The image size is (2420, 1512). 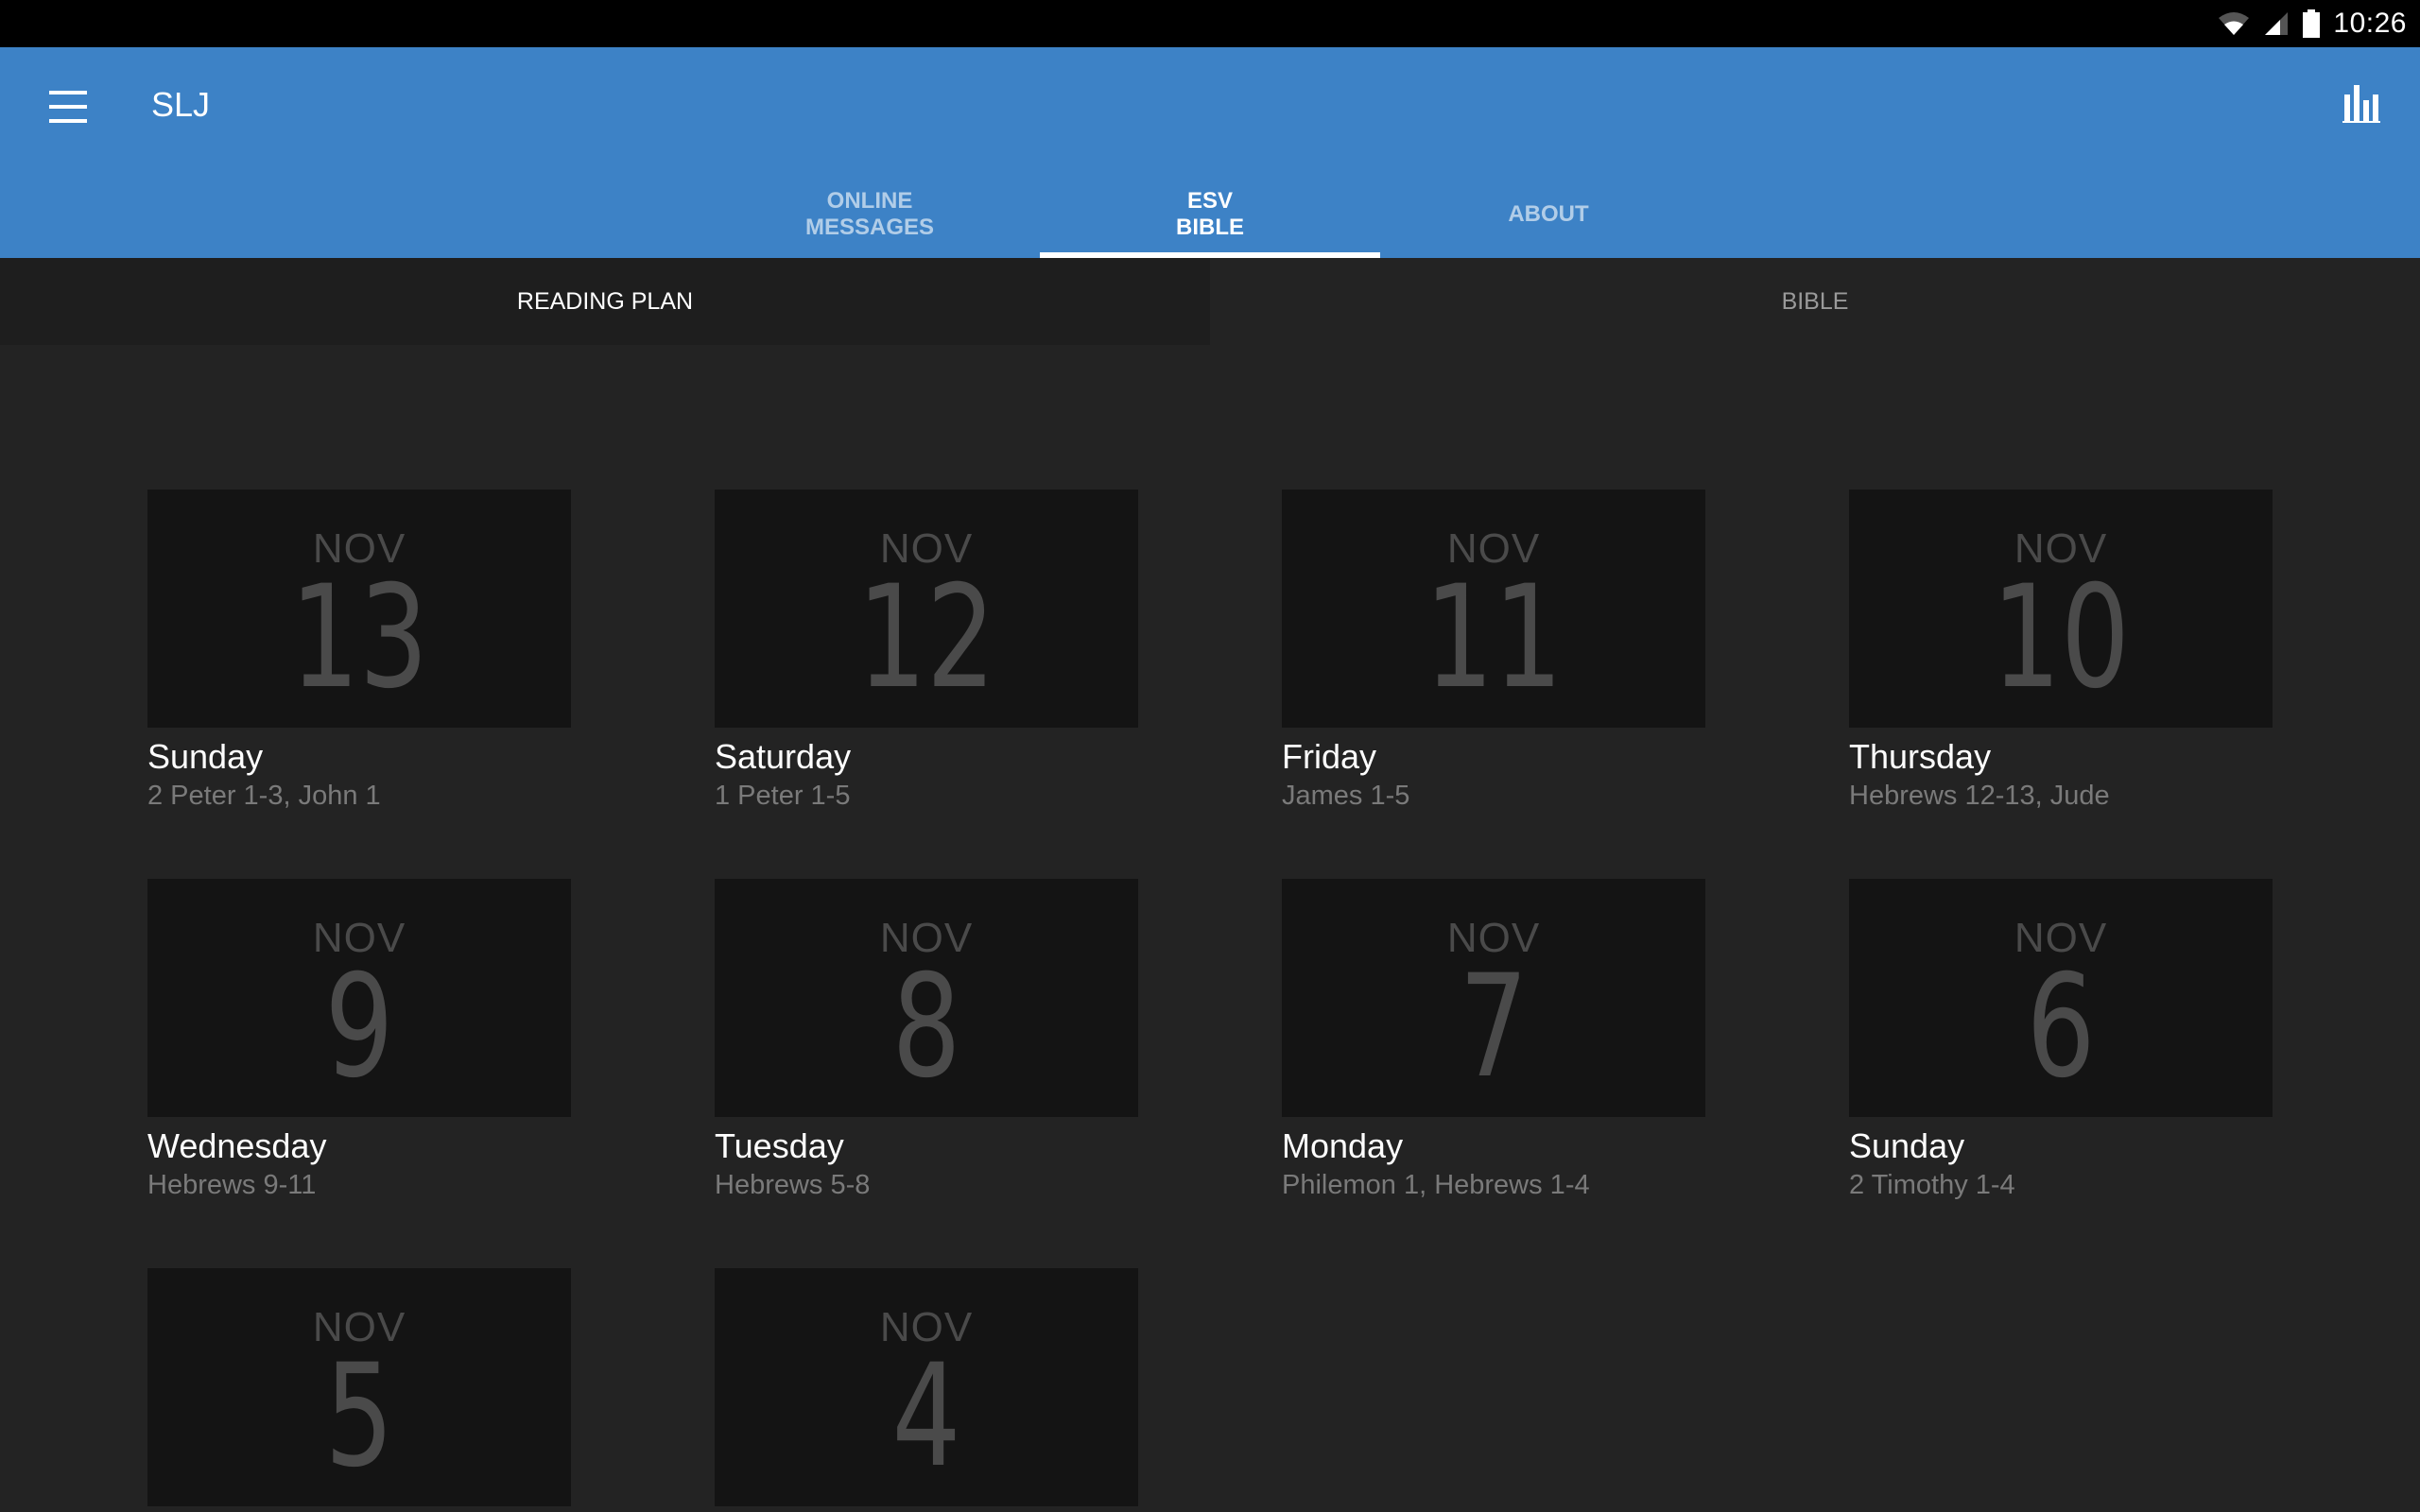 What do you see at coordinates (181, 104) in the screenshot?
I see `app-title: SLJ` at bounding box center [181, 104].